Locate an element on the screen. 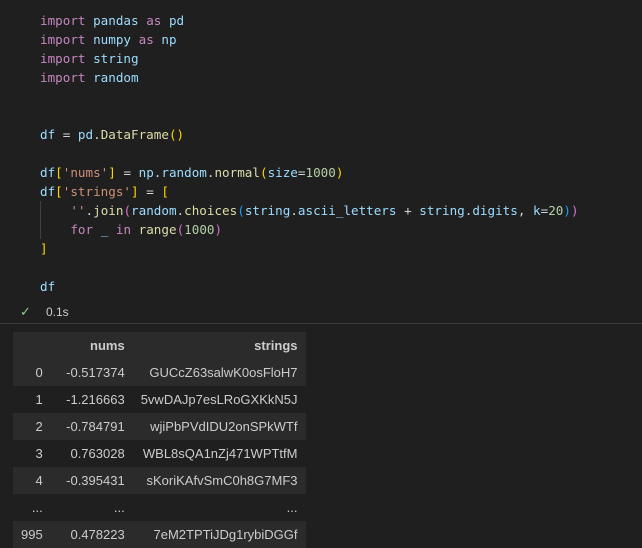 The width and height of the screenshot is (642, 548). table-row: 995 0.478223 7eM2TPTiJDg1rybiDGGf is located at coordinates (159, 534).